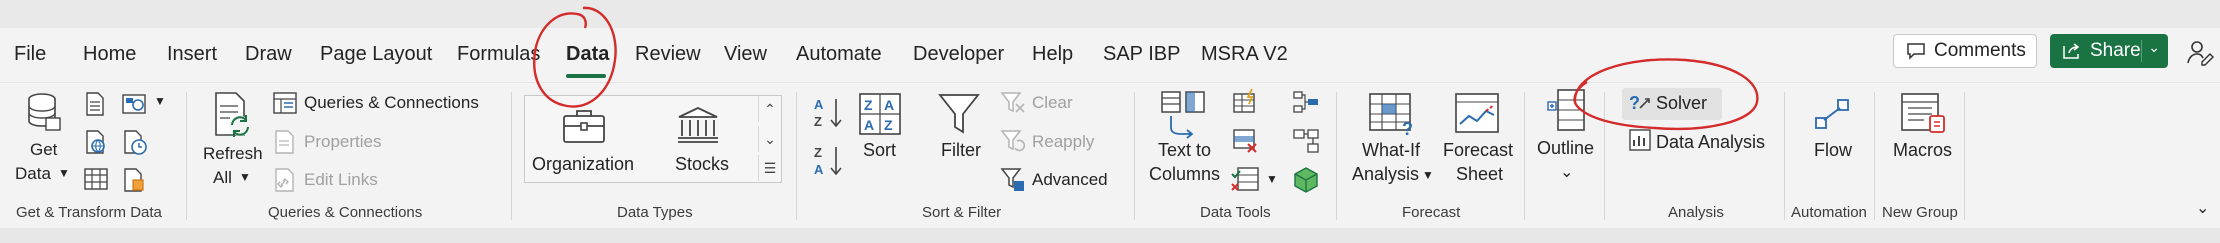 This screenshot has height=243, width=2220. Describe the element at coordinates (1070, 180) in the screenshot. I see `advanced-button: Advanced` at that location.